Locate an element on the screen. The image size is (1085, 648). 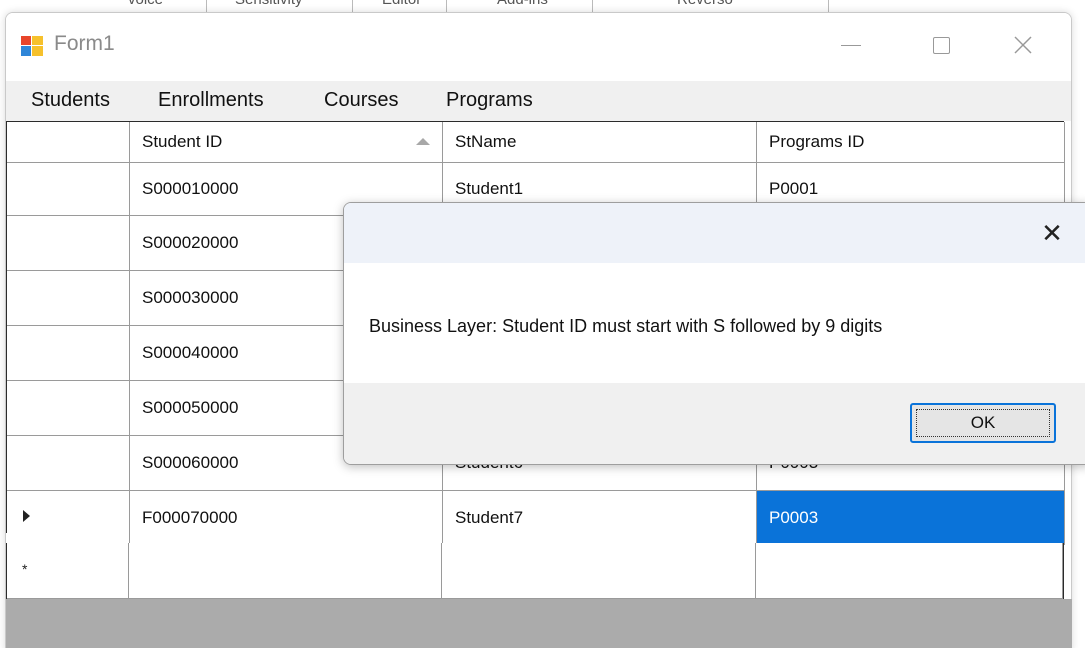
cell-student-id: F000070000 is located at coordinates (286, 518).